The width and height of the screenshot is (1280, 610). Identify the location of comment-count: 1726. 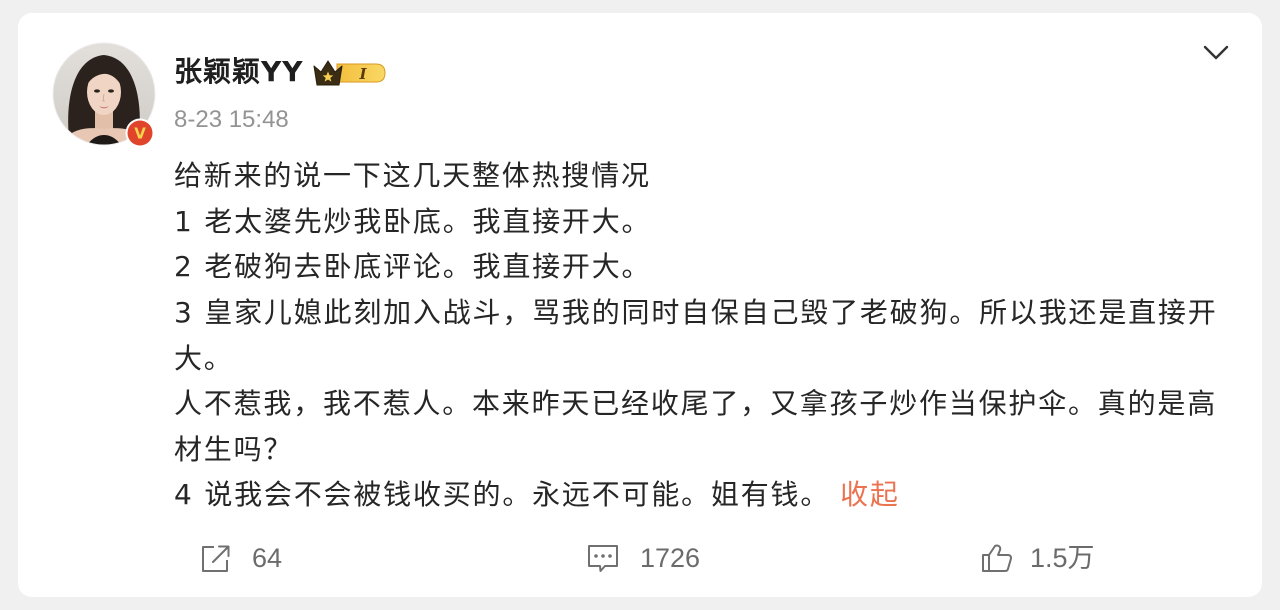
(670, 558).